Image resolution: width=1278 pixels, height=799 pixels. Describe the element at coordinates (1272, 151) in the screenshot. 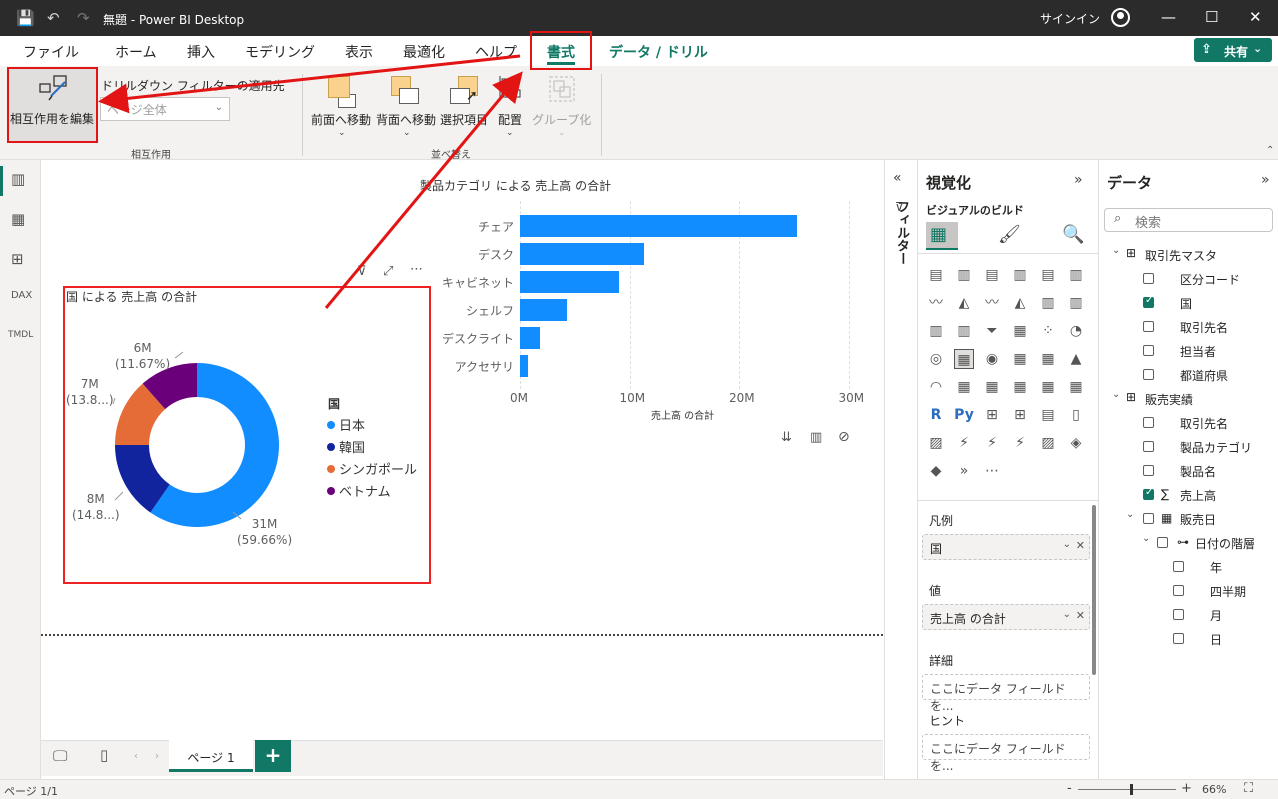

I see `collapse-ribbon-icon: ⌃` at that location.